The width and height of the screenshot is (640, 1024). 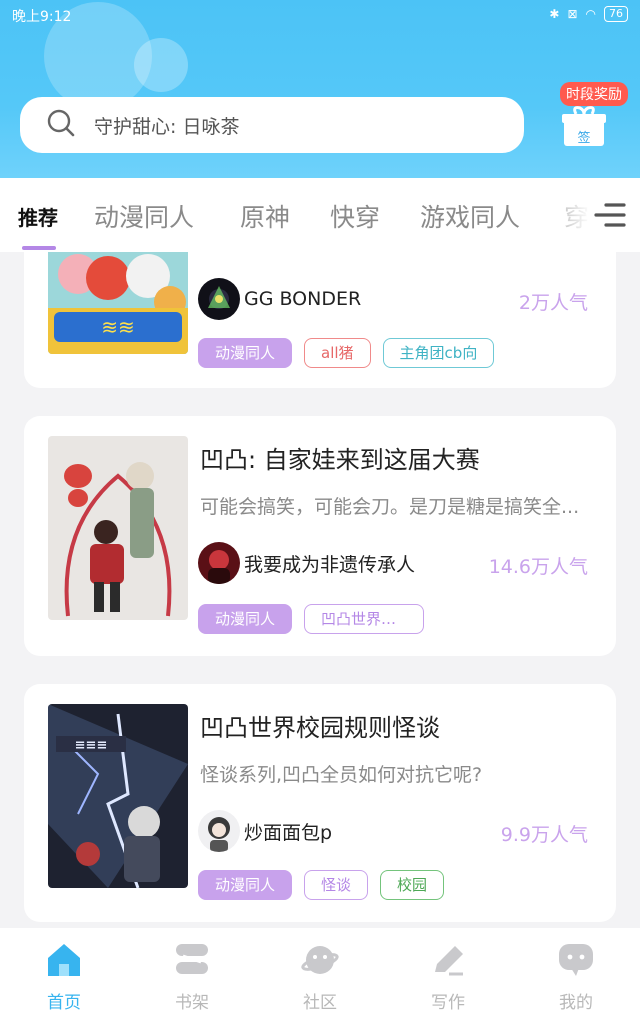 I want to click on author-info: 炒面面包p, so click(x=265, y=831).